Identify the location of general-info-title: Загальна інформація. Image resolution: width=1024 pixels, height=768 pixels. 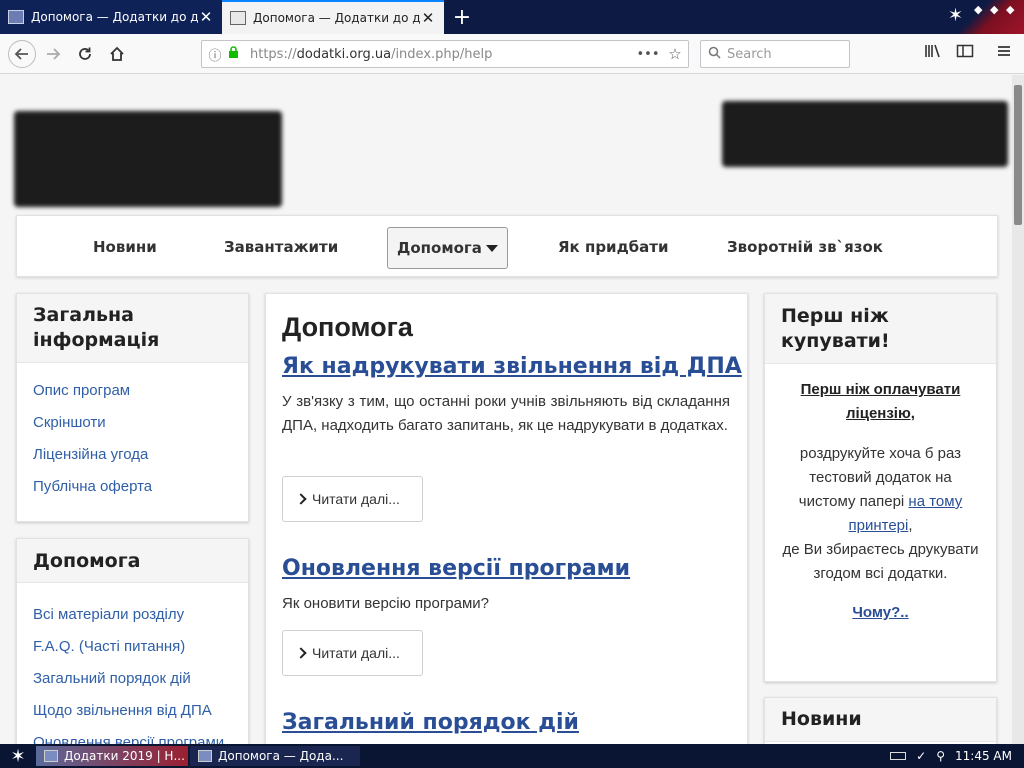
(132, 328).